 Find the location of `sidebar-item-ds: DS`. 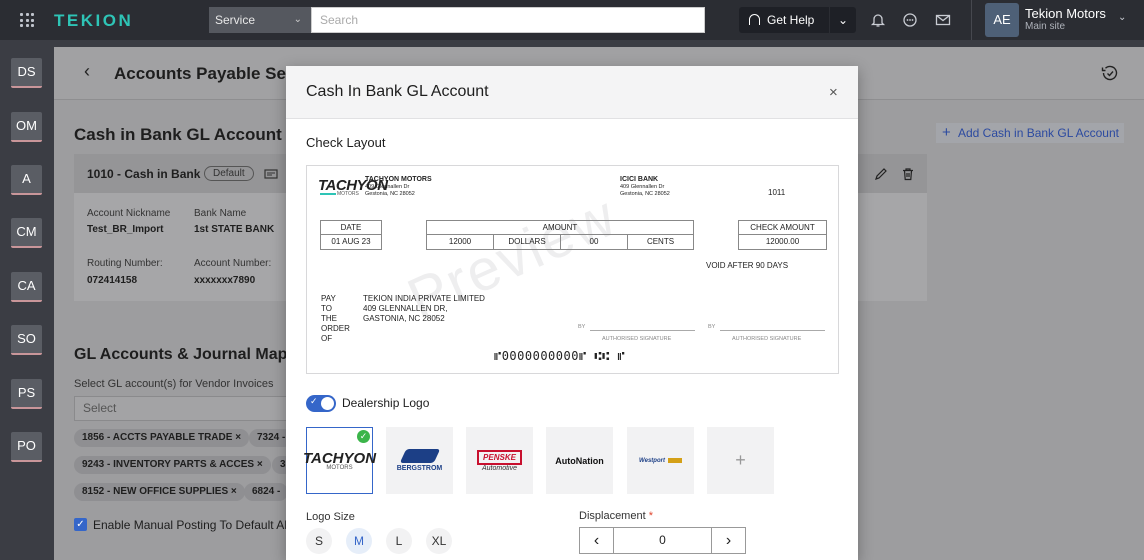

sidebar-item-ds: DS is located at coordinates (26, 73).